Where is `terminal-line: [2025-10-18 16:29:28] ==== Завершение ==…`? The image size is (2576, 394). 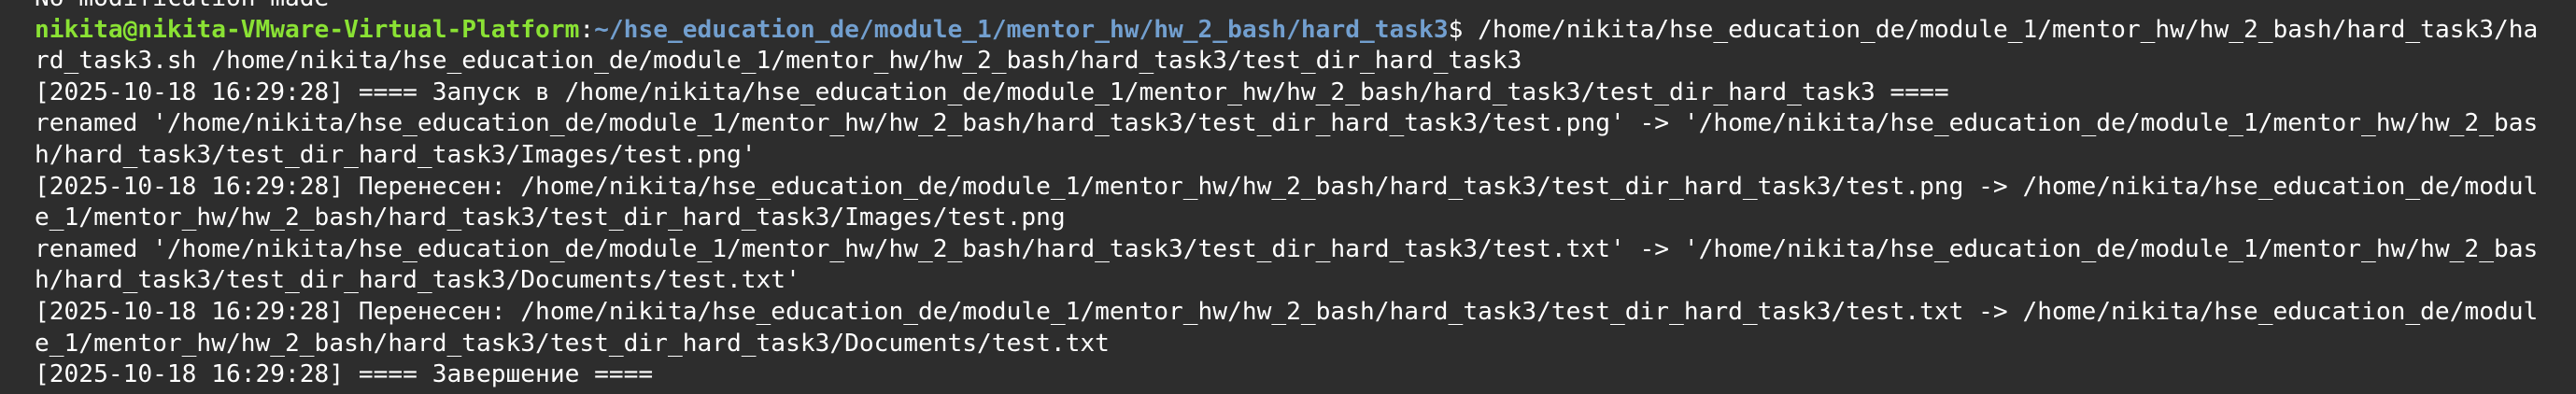
terminal-line: [2025-10-18 16:29:28] ==== Завершение ==… is located at coordinates (1305, 375).